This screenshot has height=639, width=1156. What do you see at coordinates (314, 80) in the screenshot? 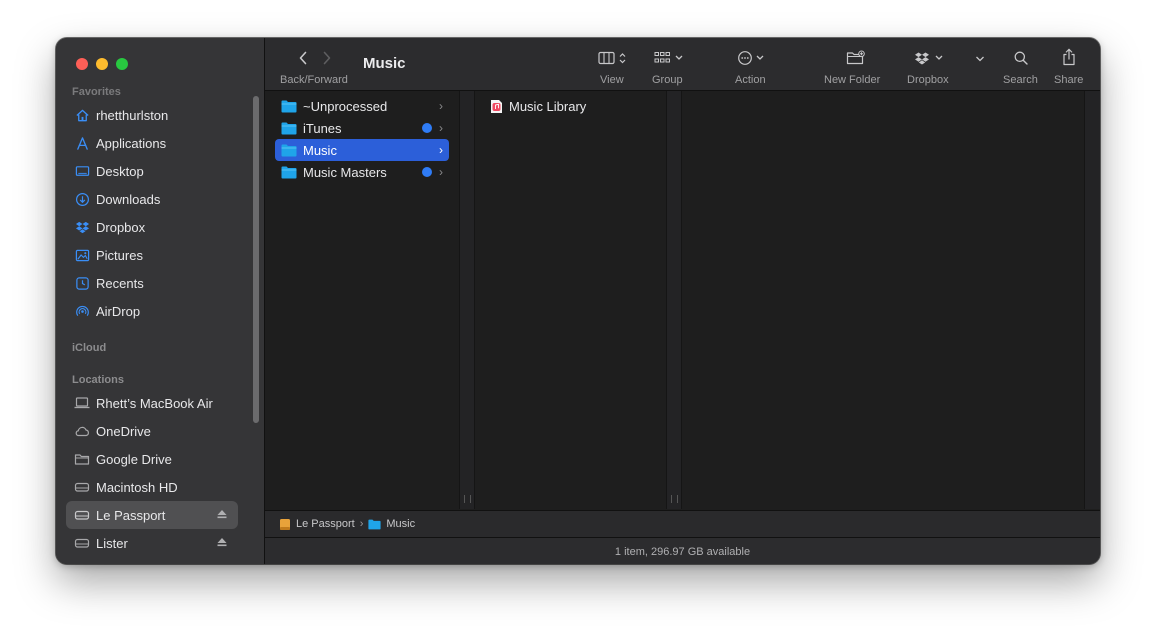
I see `back-forward-label: Back/Forward` at bounding box center [314, 80].